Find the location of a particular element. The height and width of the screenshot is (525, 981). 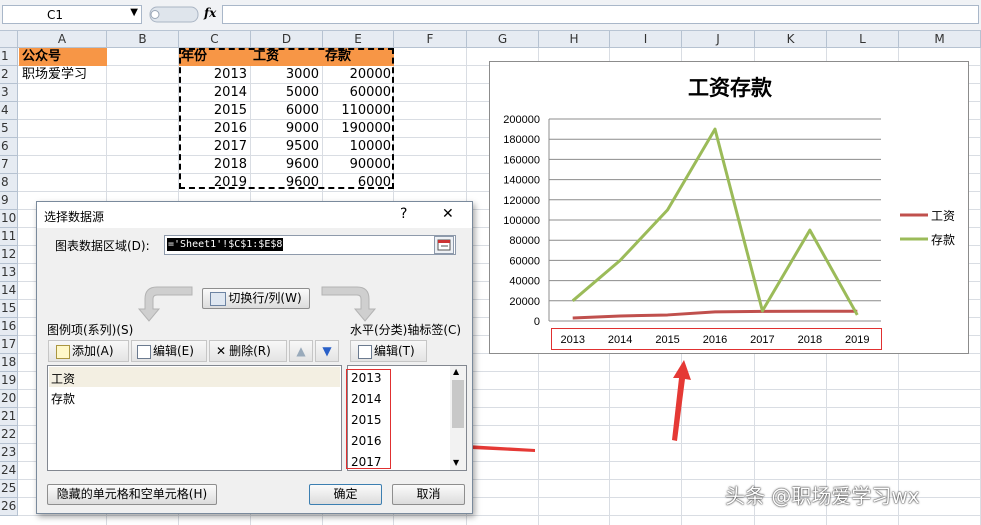

scroll-up-icon: ▲ is located at coordinates (456, 371).